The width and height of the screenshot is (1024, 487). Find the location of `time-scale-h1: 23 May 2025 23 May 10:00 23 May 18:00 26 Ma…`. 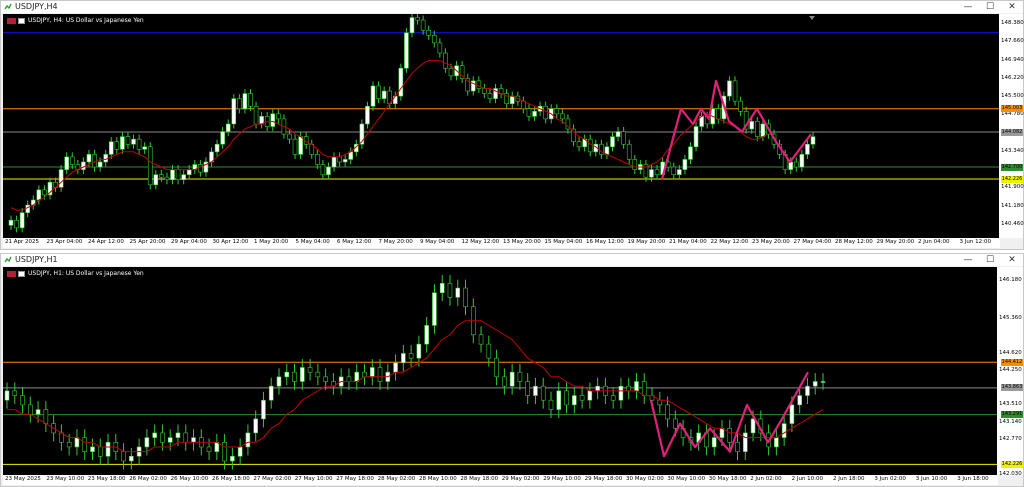

time-scale-h1: 23 May 2025 23 May 10:00 23 May 18:00 26 Ma… is located at coordinates (500, 480).